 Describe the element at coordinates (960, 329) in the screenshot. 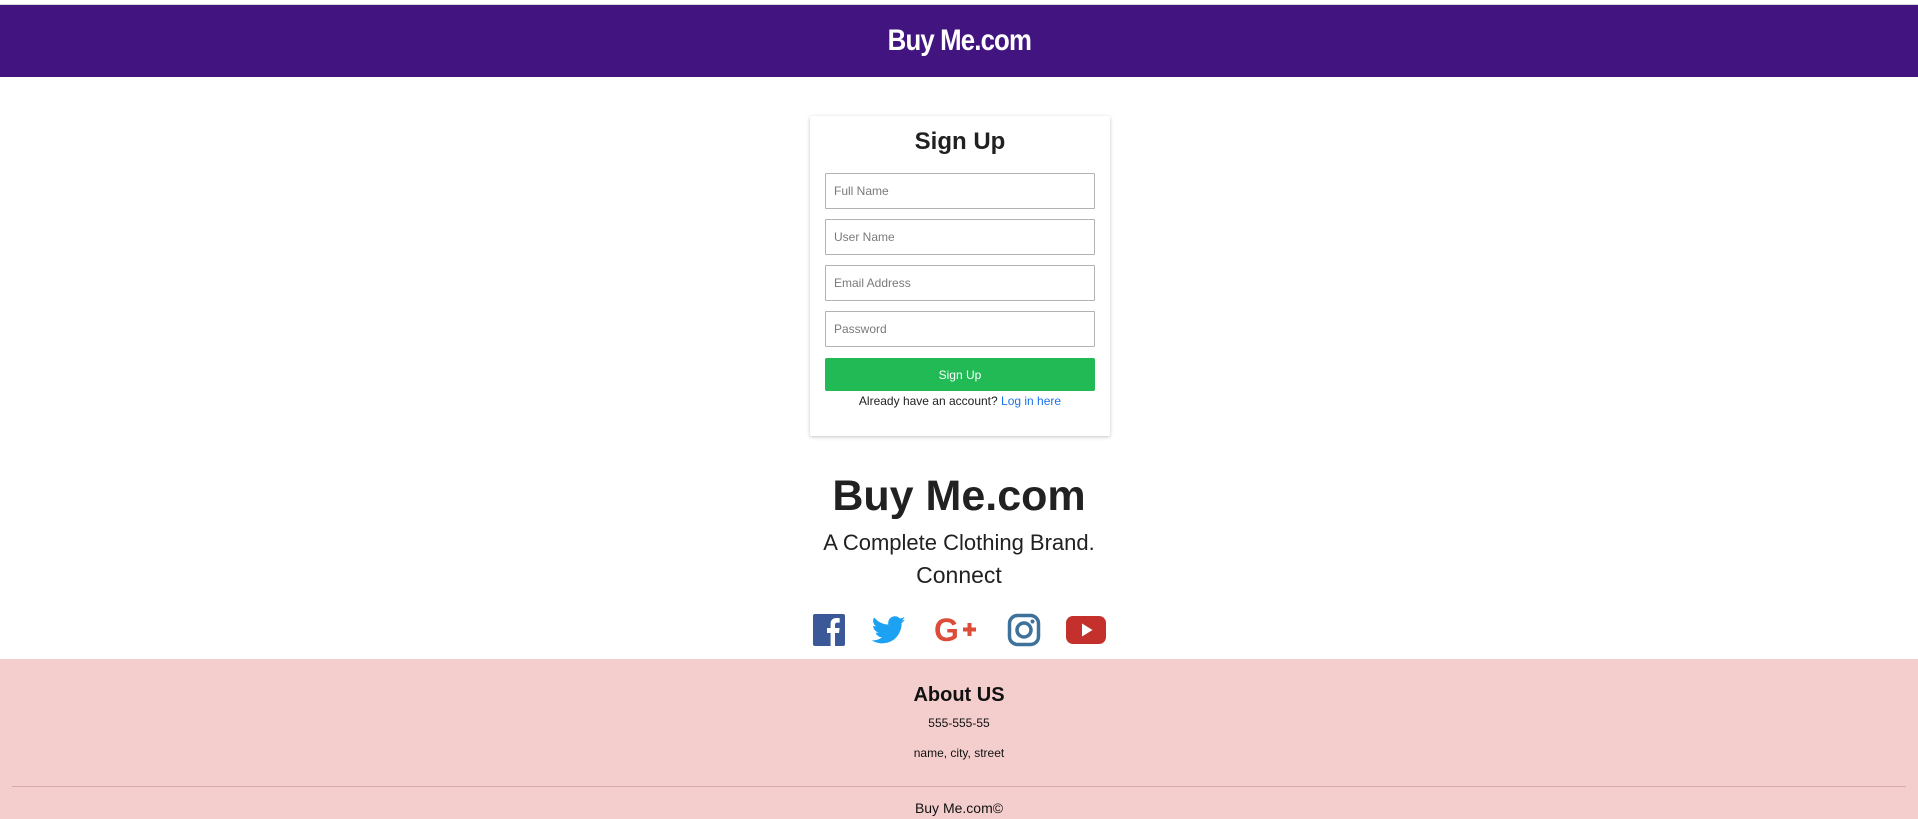

I see `password-input` at that location.